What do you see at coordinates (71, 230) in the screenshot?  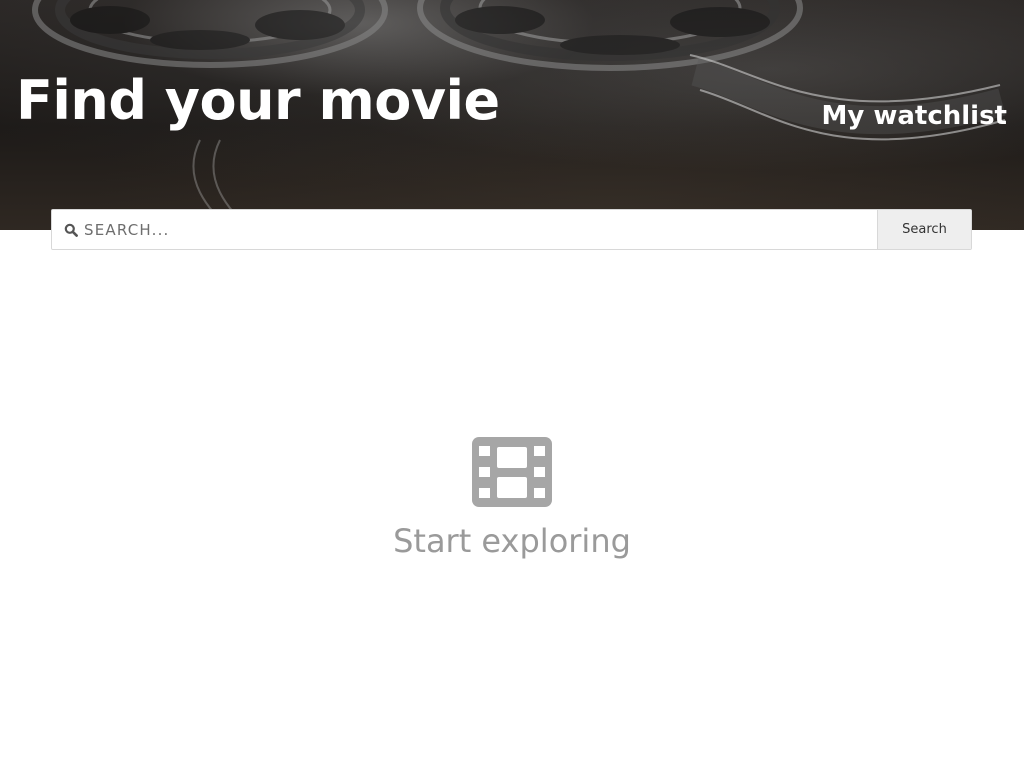 I see `search-icon` at bounding box center [71, 230].